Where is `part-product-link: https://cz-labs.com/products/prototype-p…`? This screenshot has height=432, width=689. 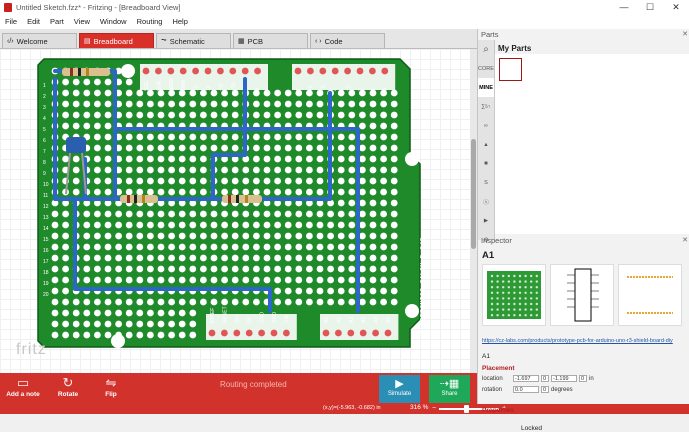 part-product-link: https://cz-labs.com/products/prototype-p… is located at coordinates (577, 341).